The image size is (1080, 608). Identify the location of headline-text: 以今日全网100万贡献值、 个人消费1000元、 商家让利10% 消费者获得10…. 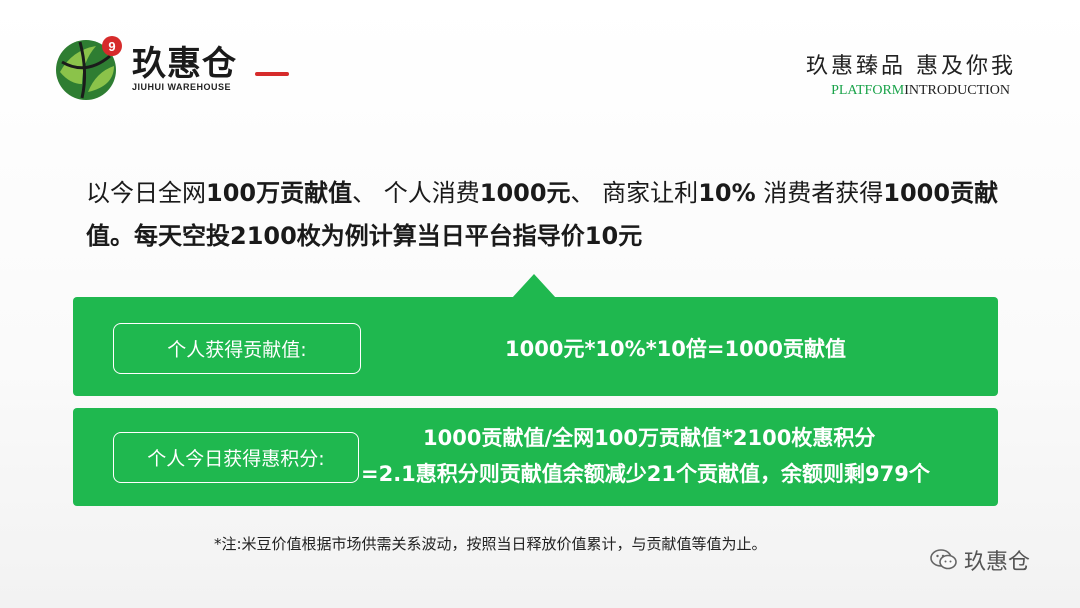
(546, 215).